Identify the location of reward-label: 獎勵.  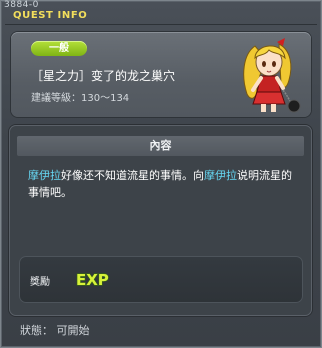
(40, 282).